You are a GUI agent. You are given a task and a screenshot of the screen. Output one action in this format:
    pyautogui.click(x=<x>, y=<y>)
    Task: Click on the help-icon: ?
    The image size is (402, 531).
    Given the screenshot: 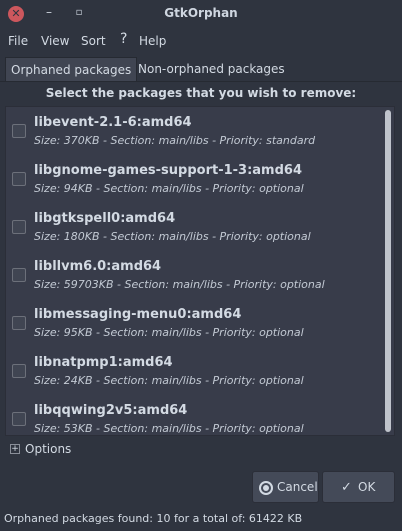 What is the action you would take?
    pyautogui.click(x=123, y=39)
    